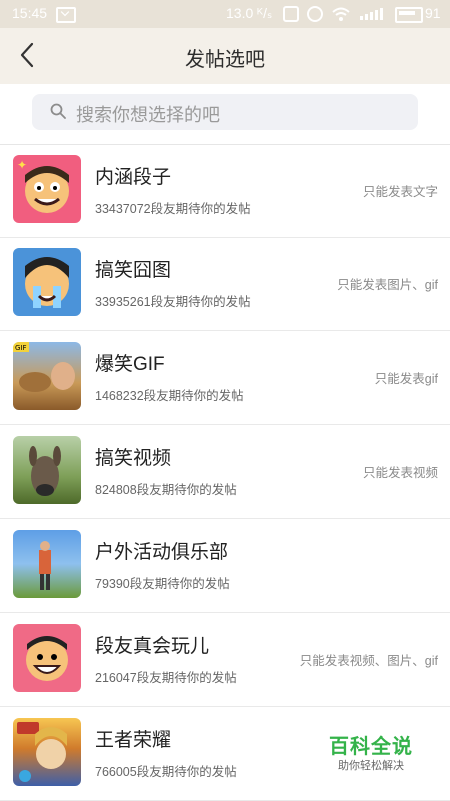 This screenshot has height=801, width=450. I want to click on item-subtitle: 766005段友期待你的发帖, so click(166, 772).